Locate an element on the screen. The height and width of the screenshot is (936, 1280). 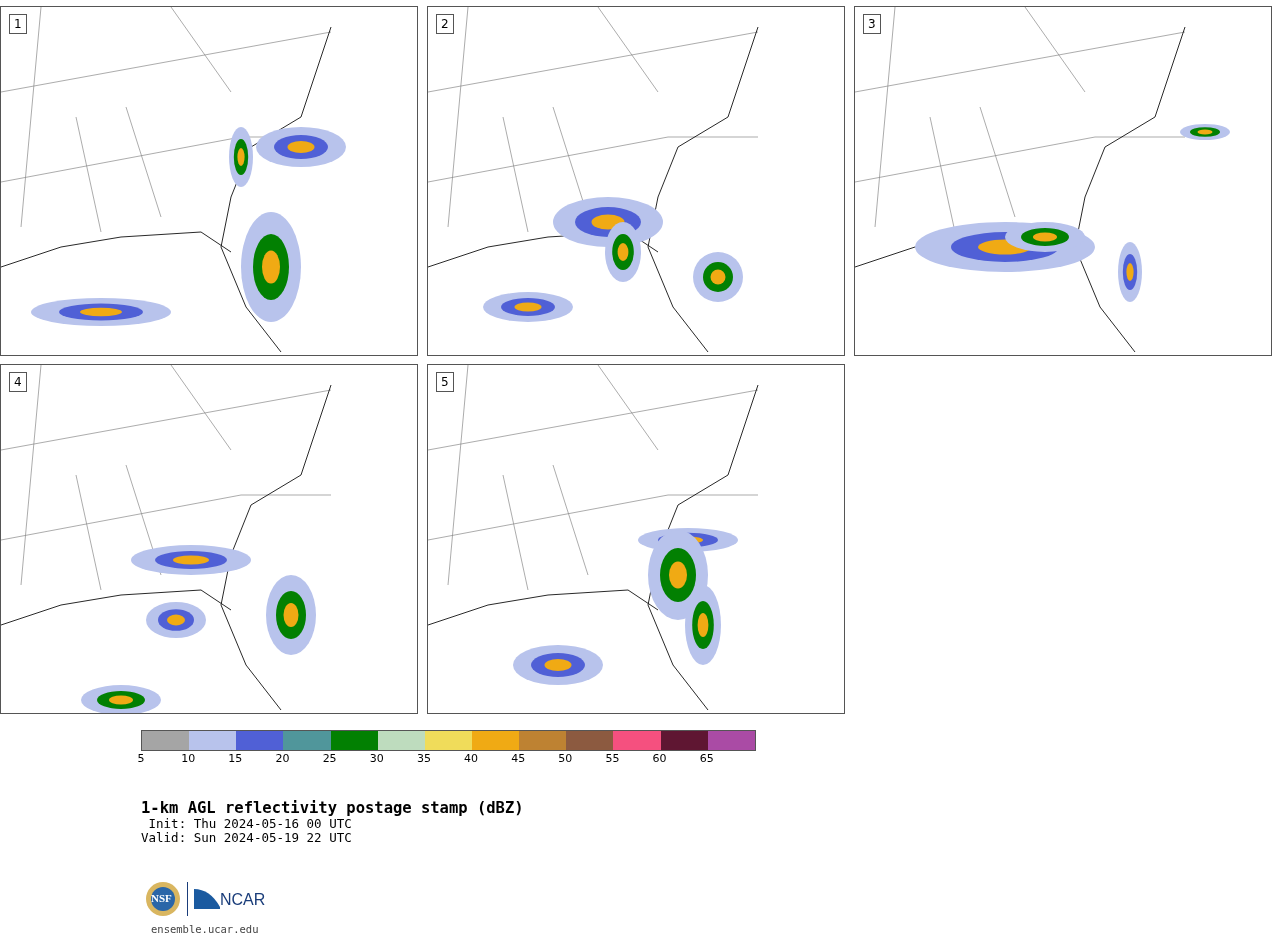
tick-label: 10 is located at coordinates (188, 758).